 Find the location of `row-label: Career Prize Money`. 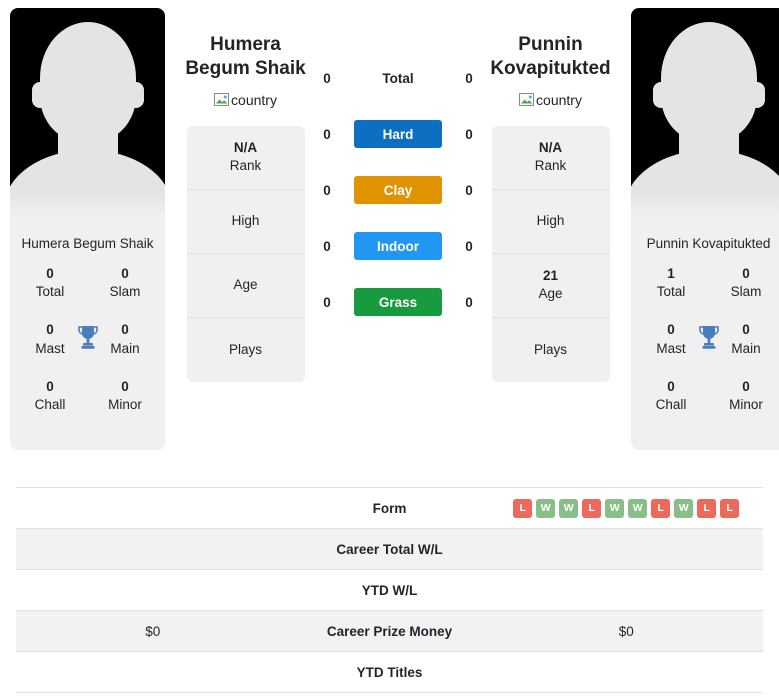

row-label: Career Prize Money is located at coordinates (389, 631).